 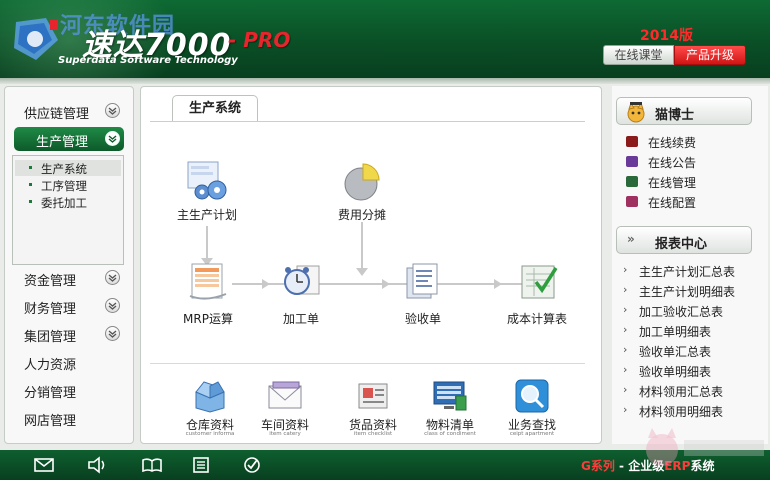 What do you see at coordinates (666, 36) in the screenshot?
I see `version-year: 2014版` at bounding box center [666, 36].